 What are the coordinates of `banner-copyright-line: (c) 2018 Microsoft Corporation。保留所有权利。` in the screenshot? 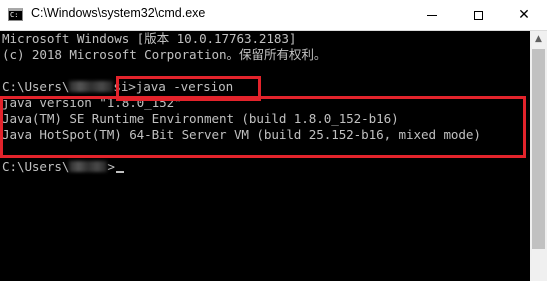 It's located at (164, 54).